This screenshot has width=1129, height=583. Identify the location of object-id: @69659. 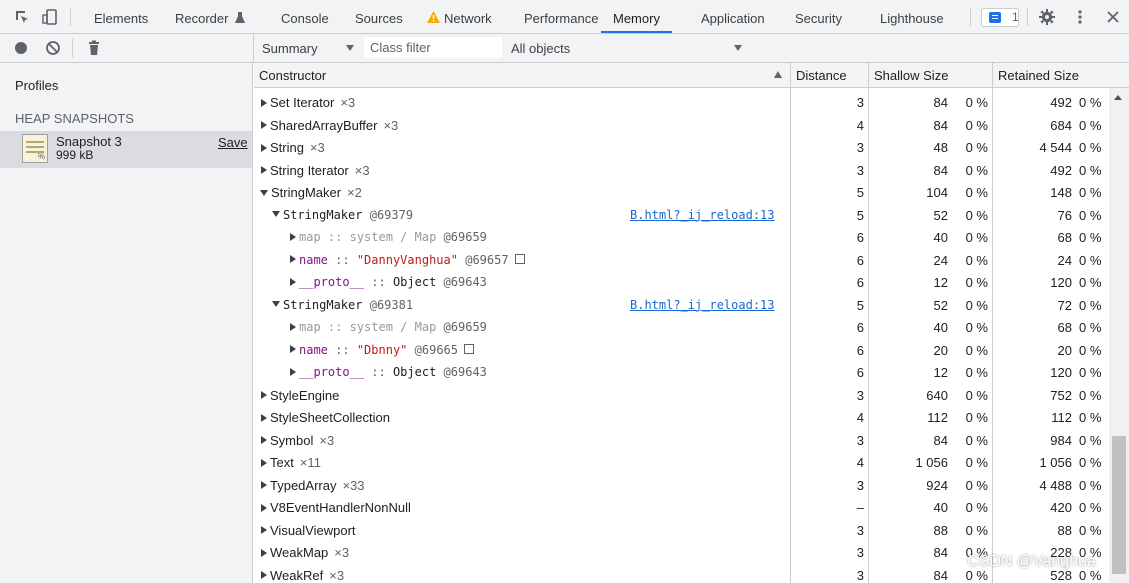
(465, 237).